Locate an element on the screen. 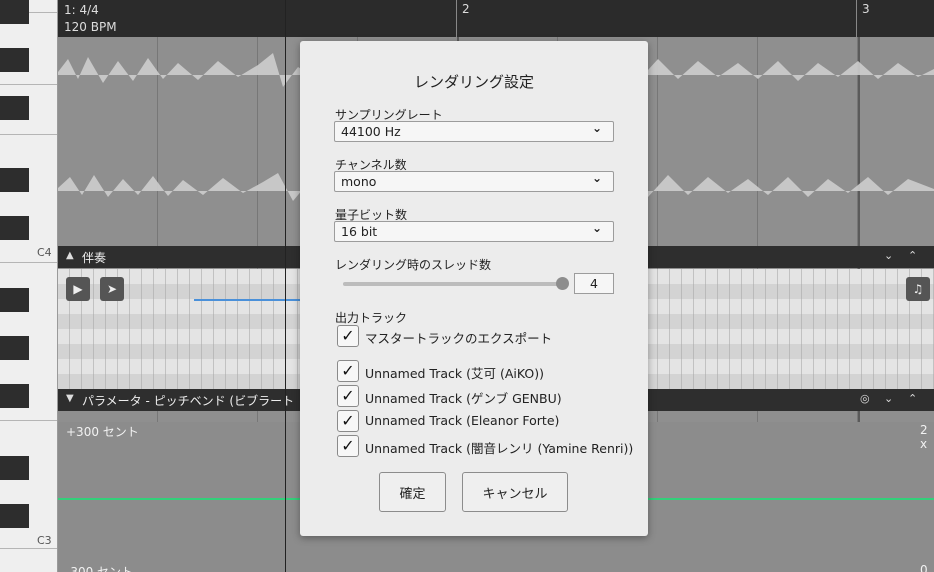 This screenshot has height=572, width=934. dialog-title: レンダリング設定 is located at coordinates (473, 82).